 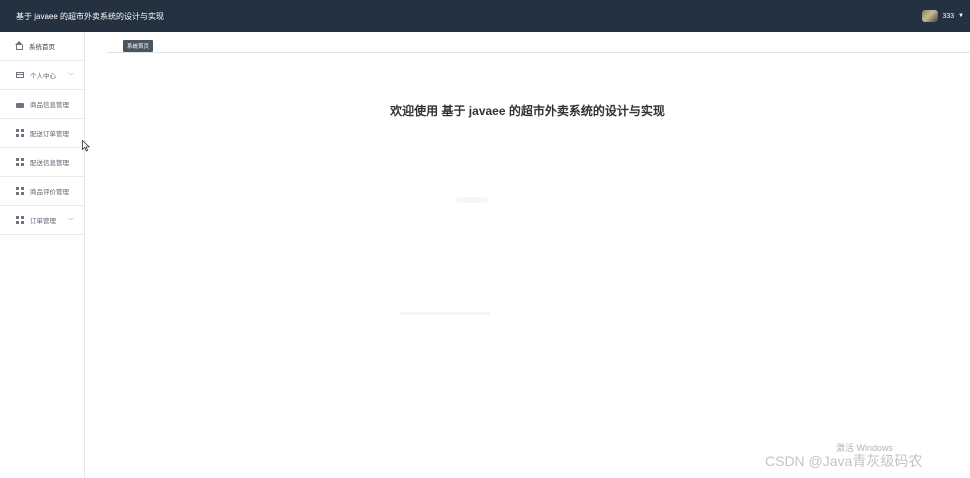 I want to click on box-icon, so click(x=20, y=105).